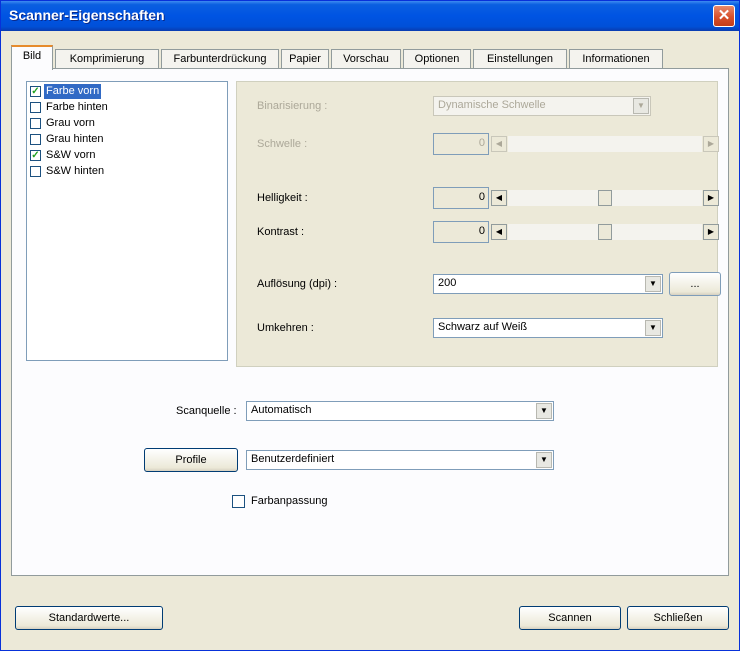  What do you see at coordinates (570, 618) in the screenshot?
I see `scan-button: Scannen` at bounding box center [570, 618].